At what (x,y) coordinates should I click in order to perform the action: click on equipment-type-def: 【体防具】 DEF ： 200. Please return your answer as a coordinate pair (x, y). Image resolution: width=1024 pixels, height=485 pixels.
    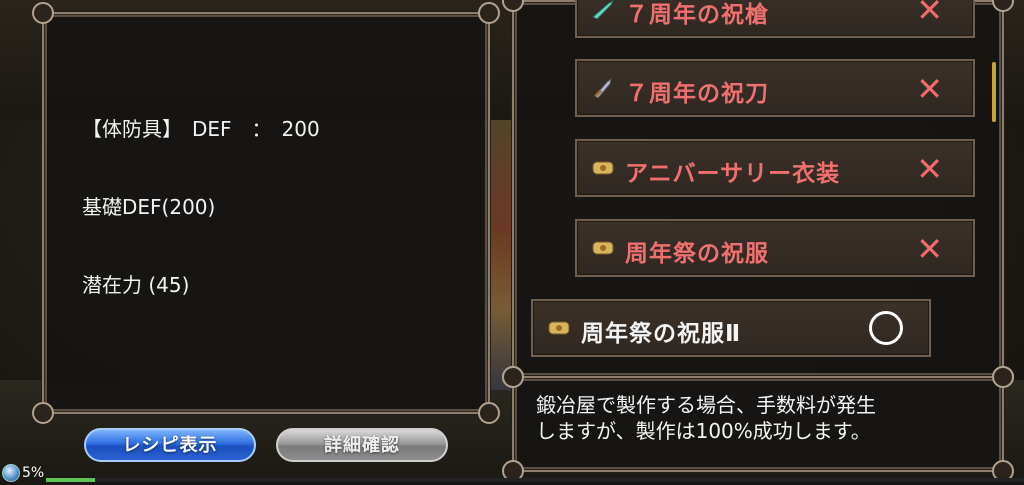
    Looking at the image, I should click on (201, 129).